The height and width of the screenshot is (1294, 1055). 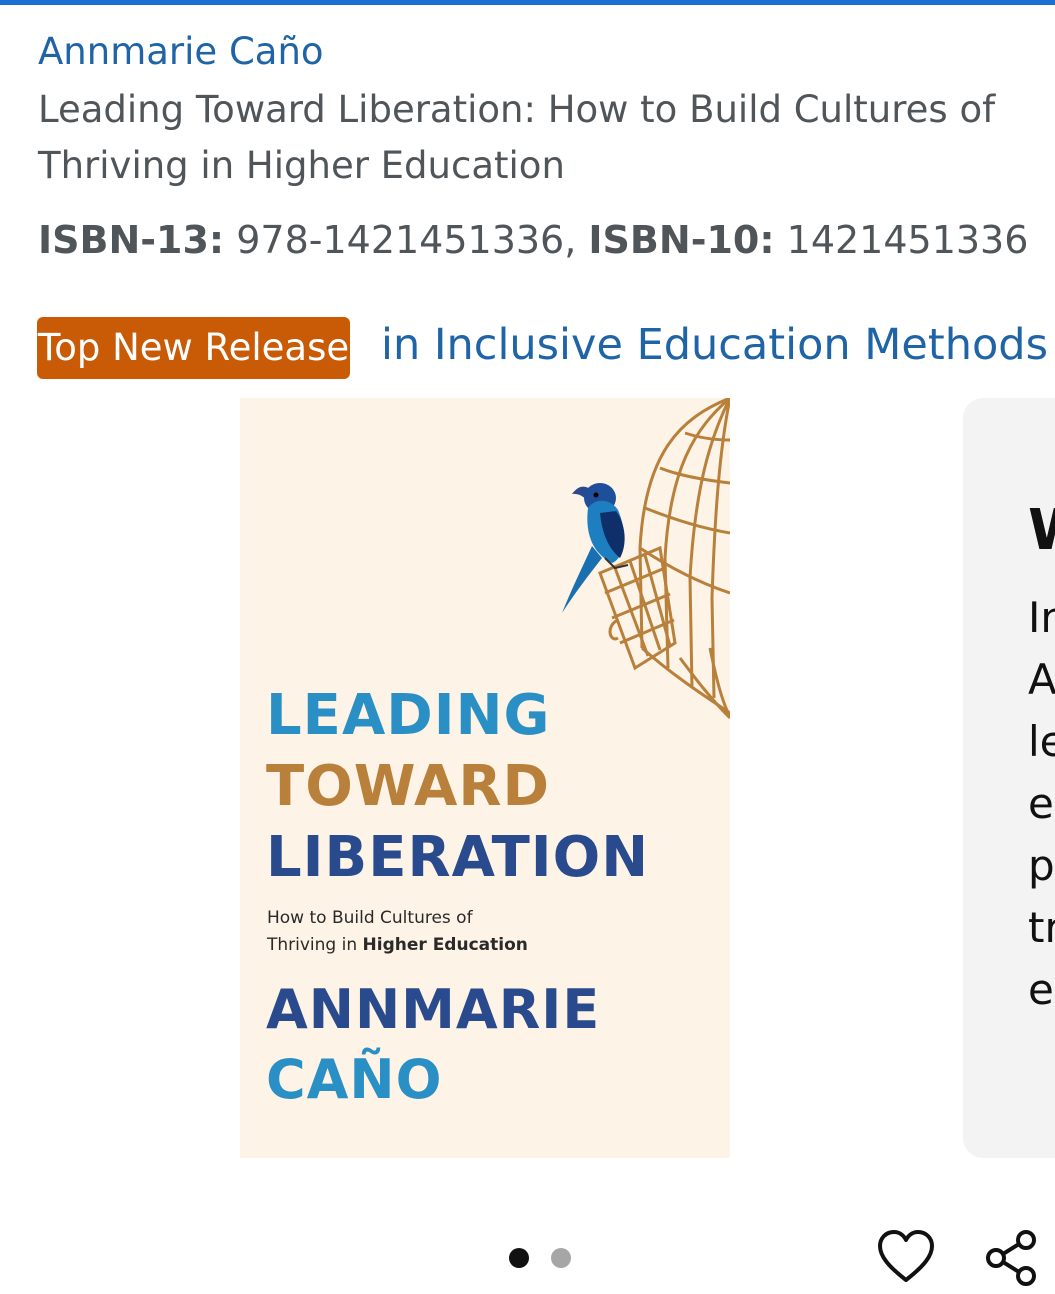 What do you see at coordinates (1041, 530) in the screenshot?
I see `side-card-heading: W` at bounding box center [1041, 530].